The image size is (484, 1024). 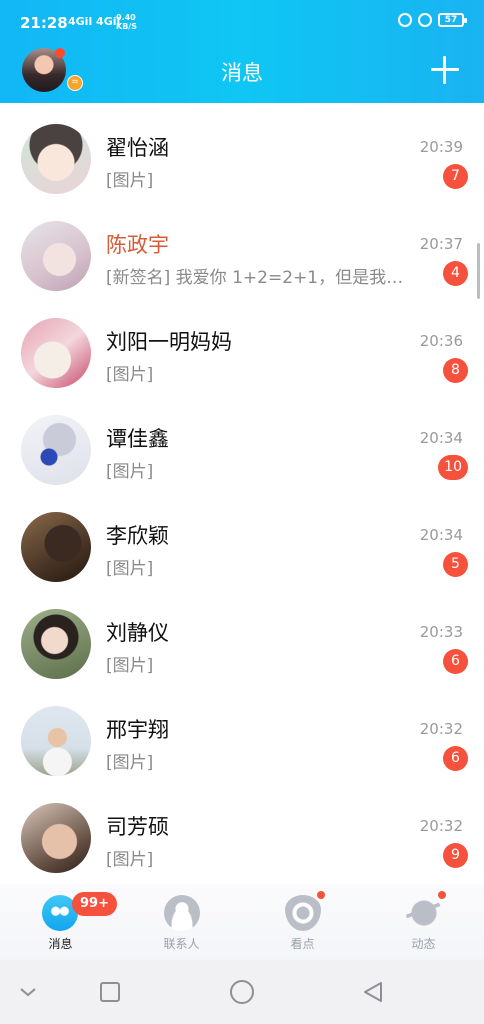 What do you see at coordinates (242, 151) in the screenshot?
I see `conversation-row: 翟怡涵 [图片] 20:39 7` at bounding box center [242, 151].